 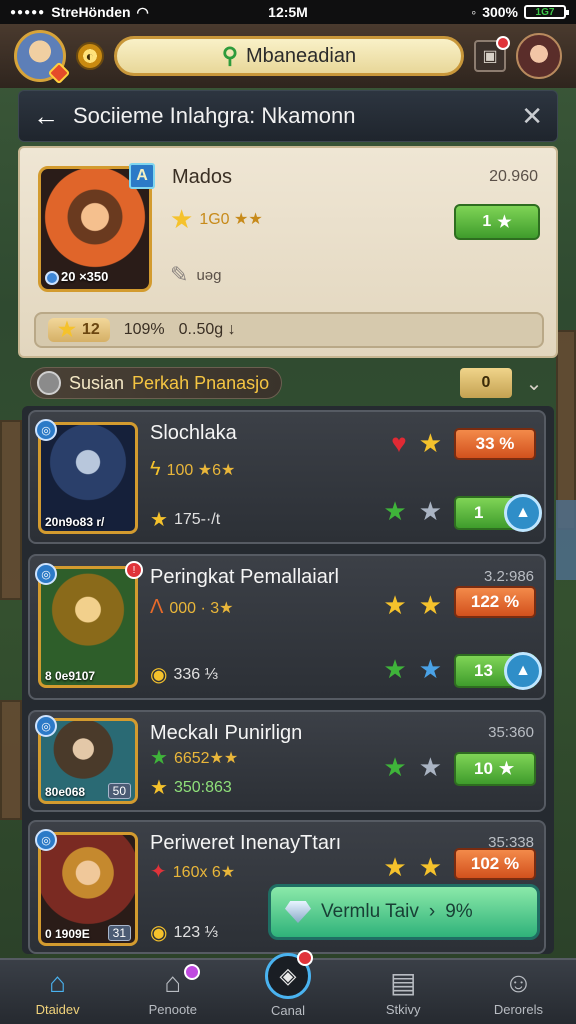 What do you see at coordinates (172, 992) in the screenshot?
I see `nav-item-house: ⌂ Penoote` at bounding box center [172, 992].